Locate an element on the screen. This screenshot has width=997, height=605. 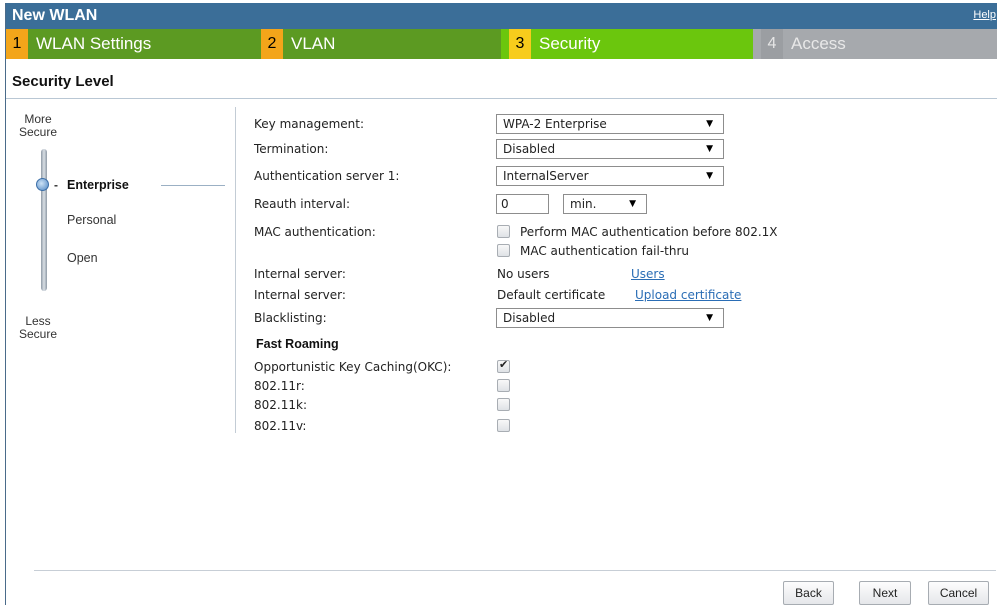
mac-auth-before-label: Perform MAC authentication before 802.1X is located at coordinates (649, 232).